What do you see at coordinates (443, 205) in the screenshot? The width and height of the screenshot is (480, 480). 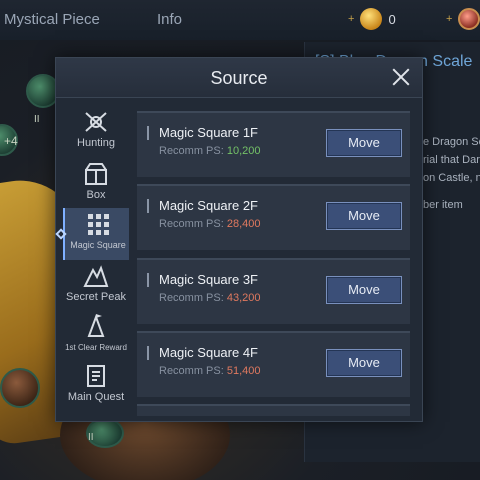 I see `item-desc-line: ber item` at bounding box center [443, 205].